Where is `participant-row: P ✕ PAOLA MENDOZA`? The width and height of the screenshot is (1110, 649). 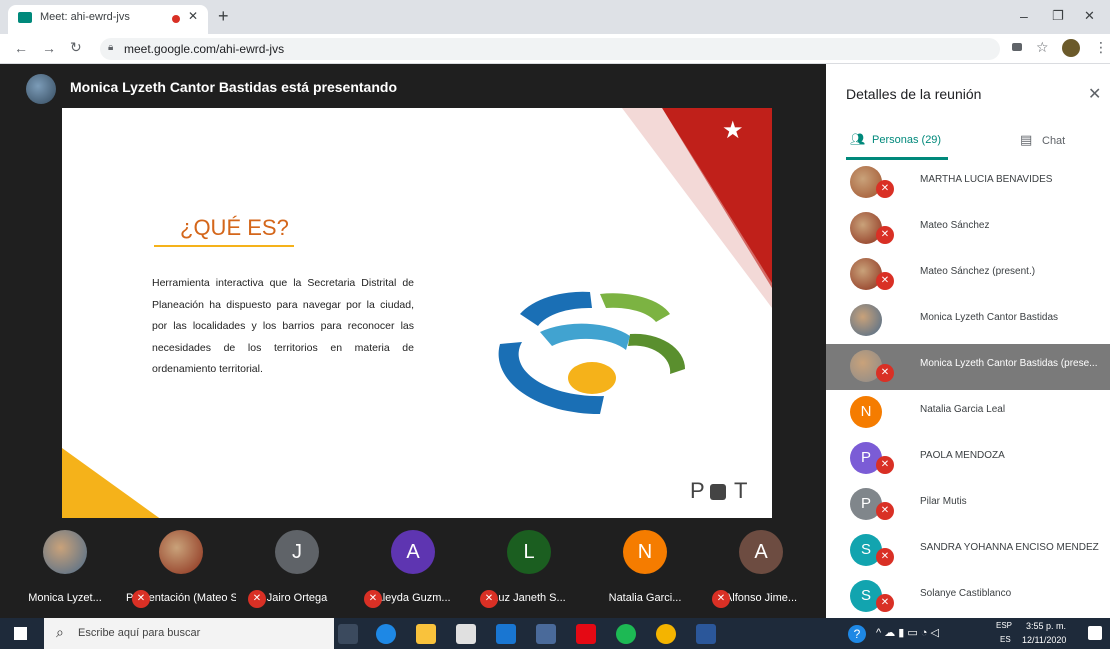 participant-row: P ✕ PAOLA MENDOZA is located at coordinates (968, 459).